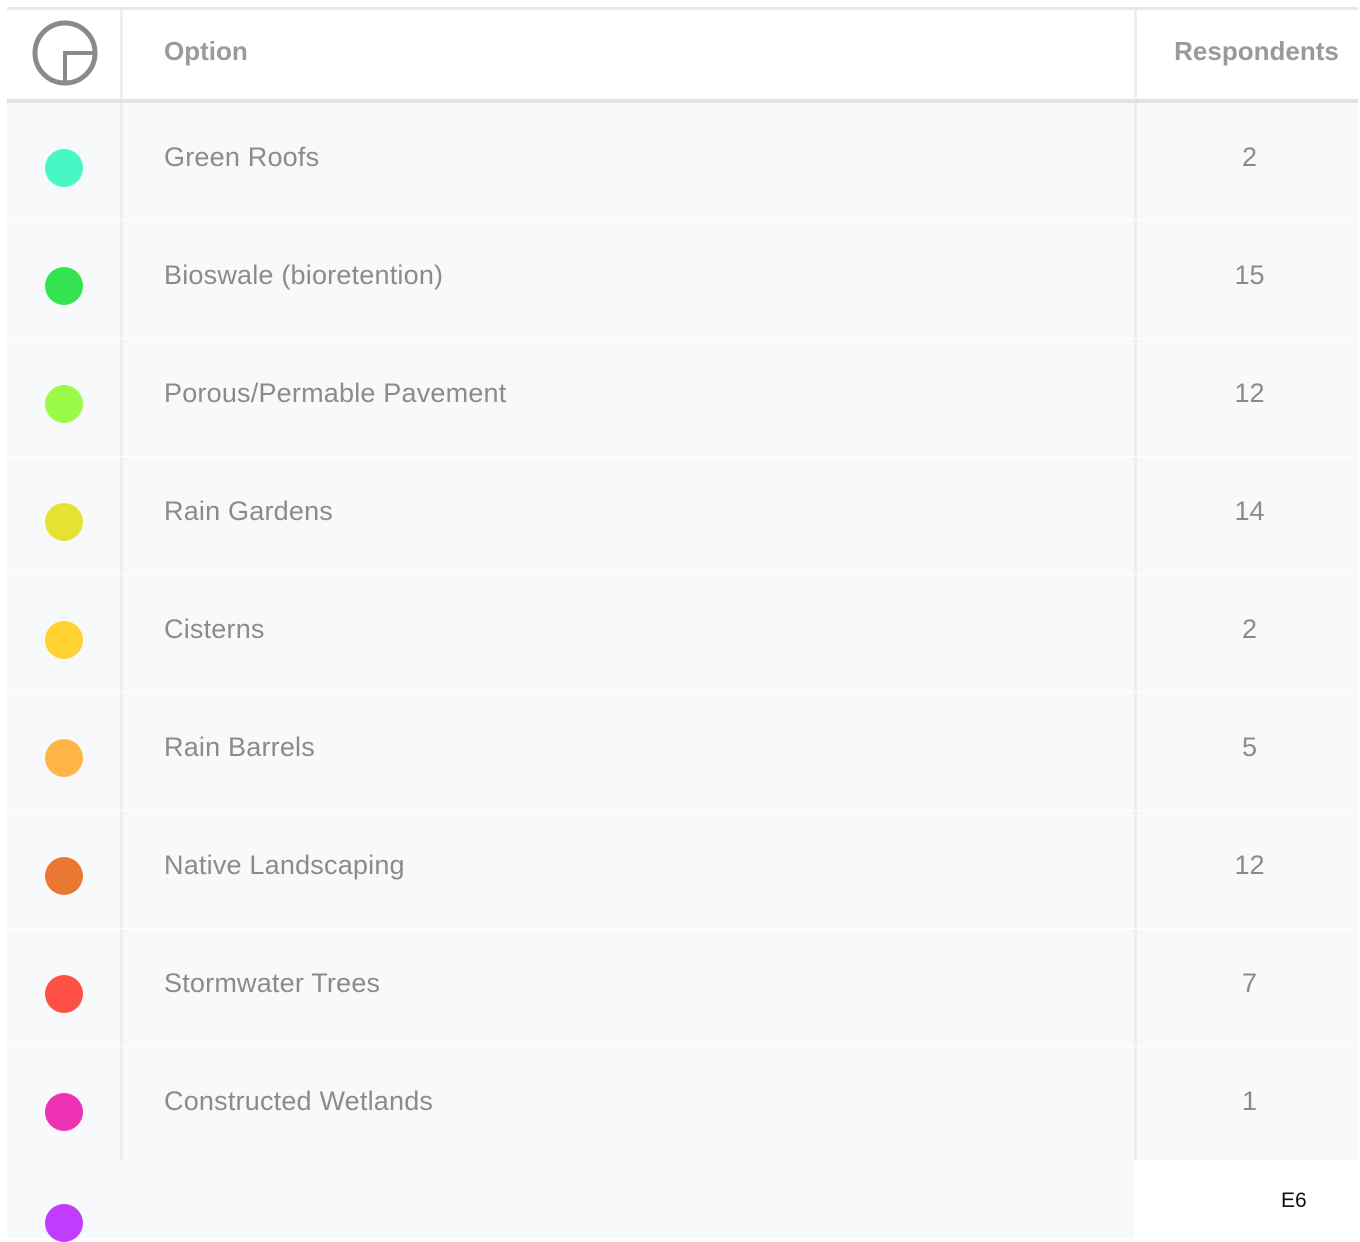  I want to click on option-cell: Stormwater Trees, so click(630, 987).